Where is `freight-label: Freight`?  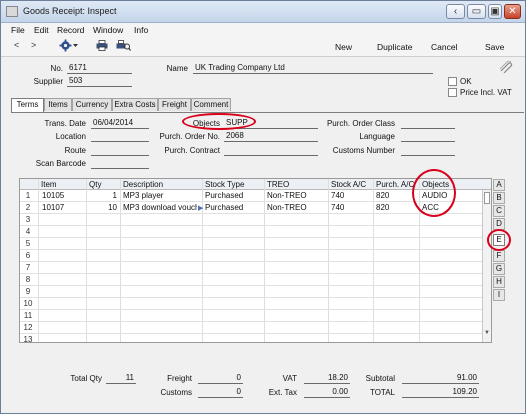
freight-label: Freight is located at coordinates (179, 378).